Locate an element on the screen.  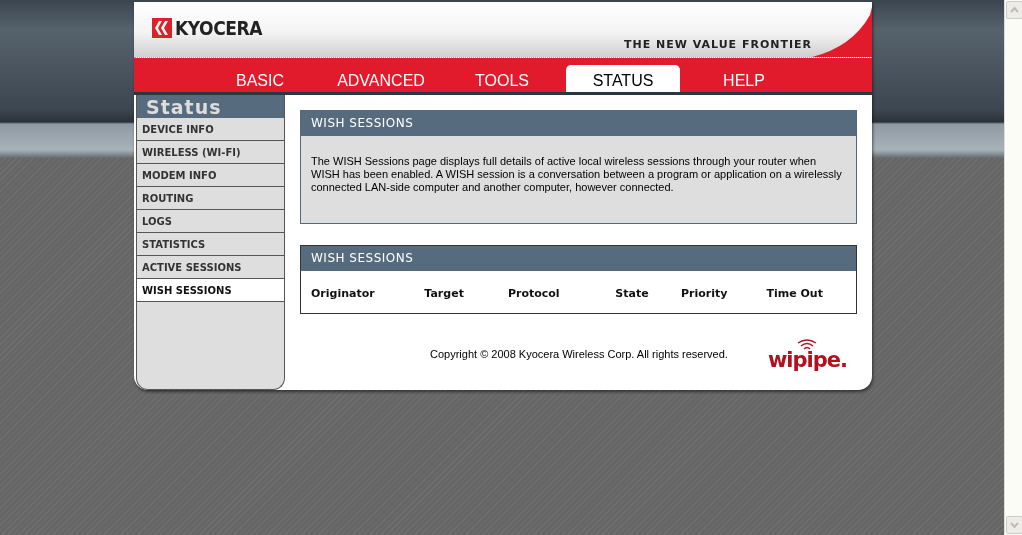
copyright-text: Copyright © 2008 Kyocera Wireless Corp. All rights reserved. is located at coordinates (579, 354).